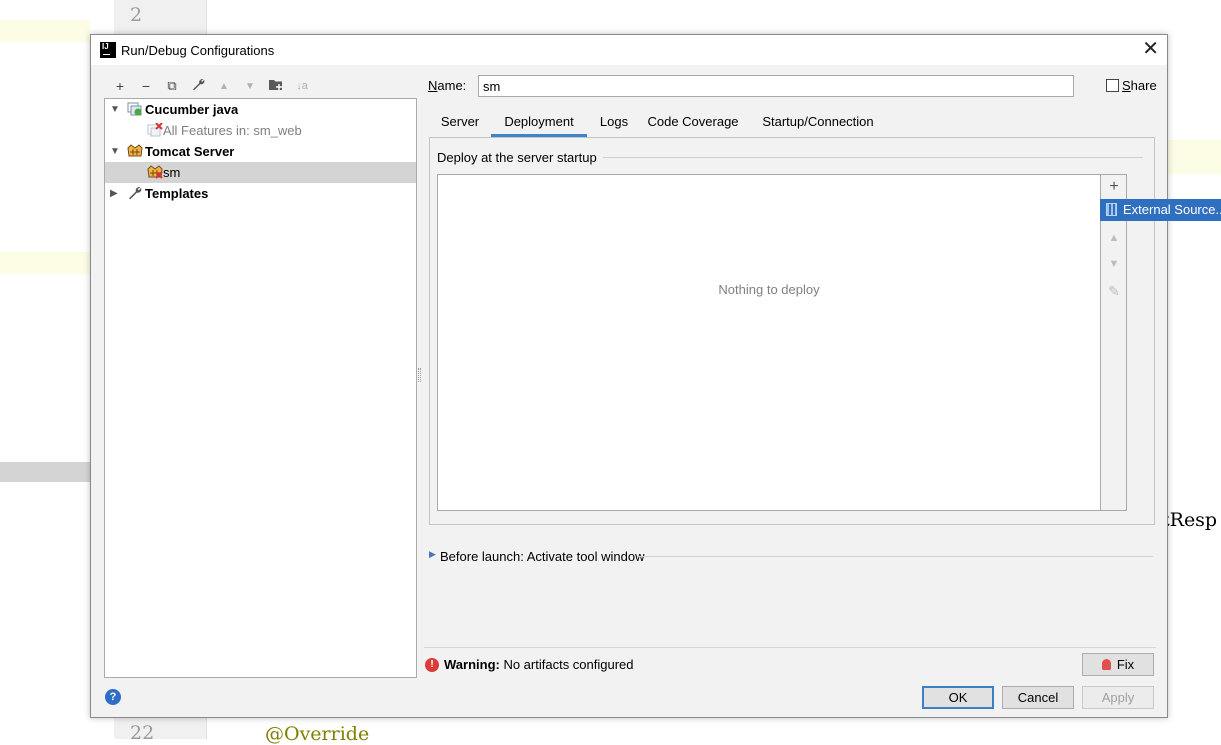  I want to click on warning-message: Warning: No artifacts configured, so click(539, 664).